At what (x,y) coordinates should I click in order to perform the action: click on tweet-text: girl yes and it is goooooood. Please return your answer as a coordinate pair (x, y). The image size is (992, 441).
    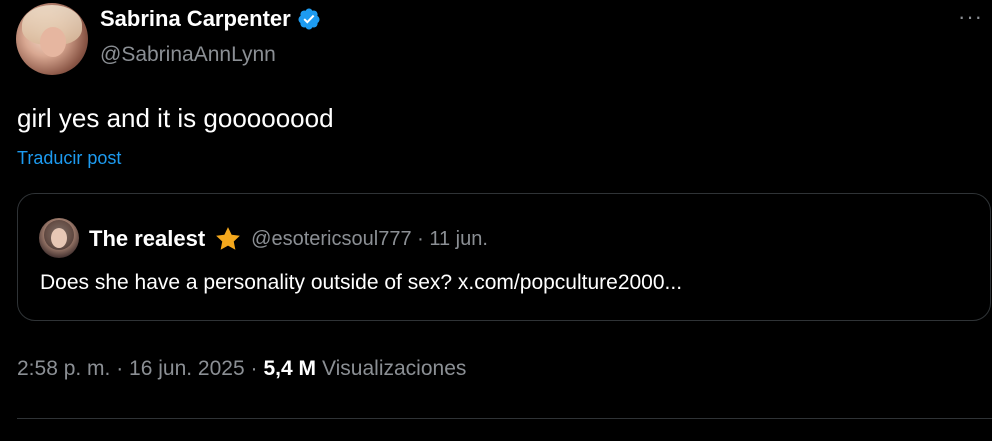
    Looking at the image, I should click on (175, 118).